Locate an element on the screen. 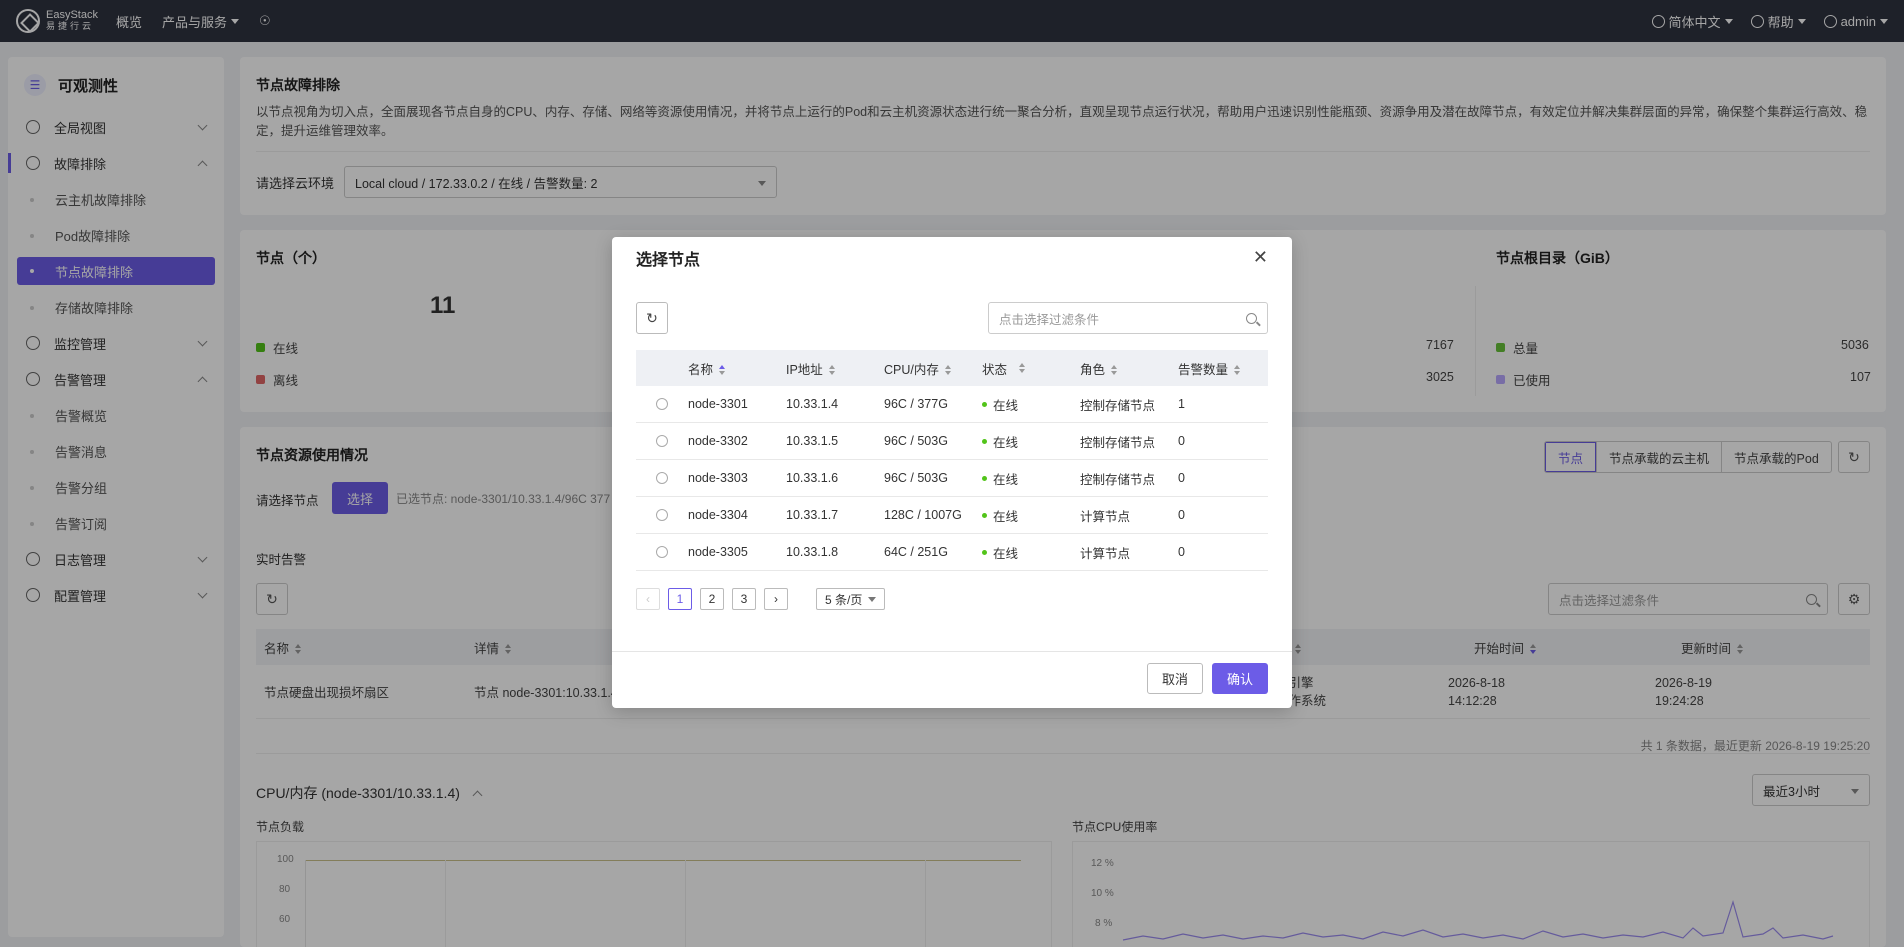  page-3: 3 is located at coordinates (744, 599).